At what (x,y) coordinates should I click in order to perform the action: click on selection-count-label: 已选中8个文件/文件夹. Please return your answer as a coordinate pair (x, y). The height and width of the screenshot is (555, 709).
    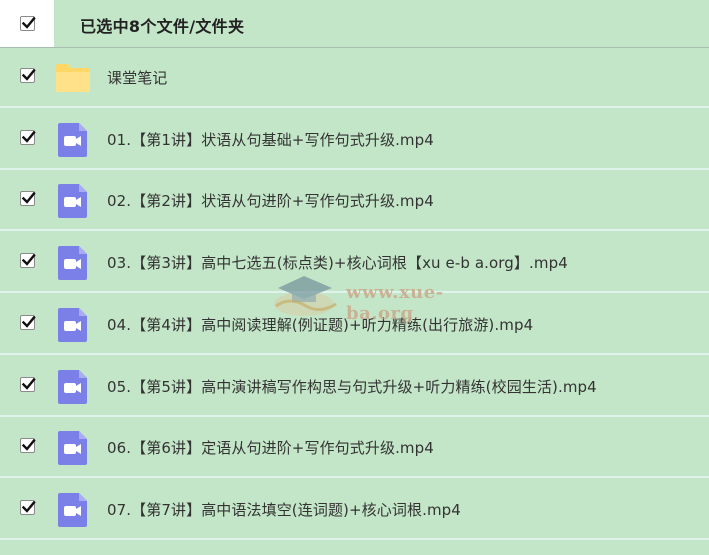
    Looking at the image, I should click on (162, 26).